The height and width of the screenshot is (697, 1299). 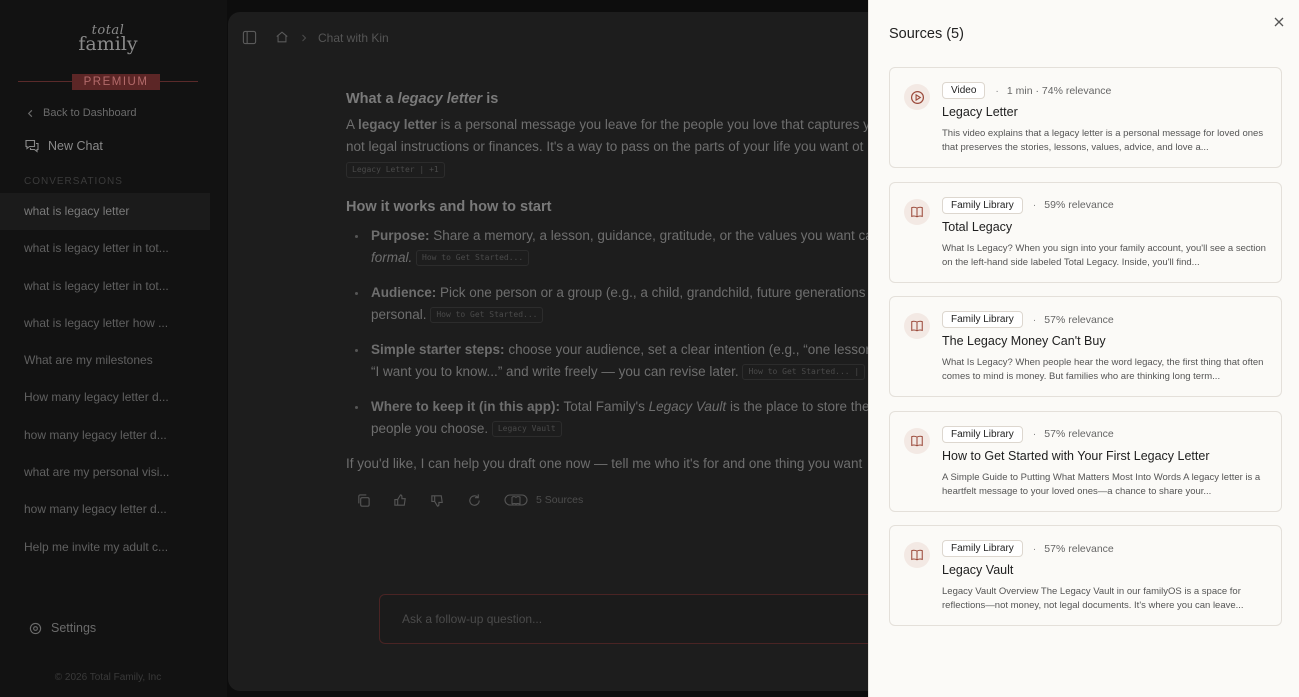 What do you see at coordinates (282, 37) in the screenshot?
I see `home-icon` at bounding box center [282, 37].